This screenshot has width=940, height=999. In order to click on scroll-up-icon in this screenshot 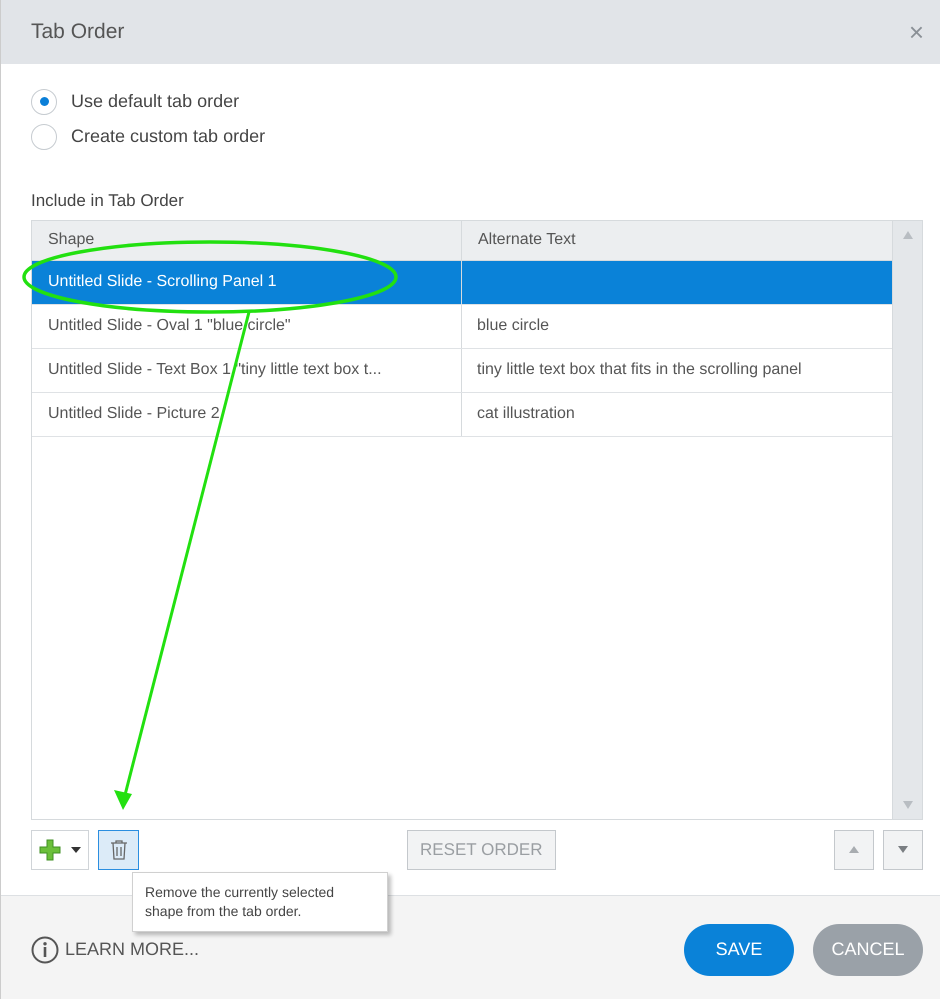, I will do `click(907, 234)`.